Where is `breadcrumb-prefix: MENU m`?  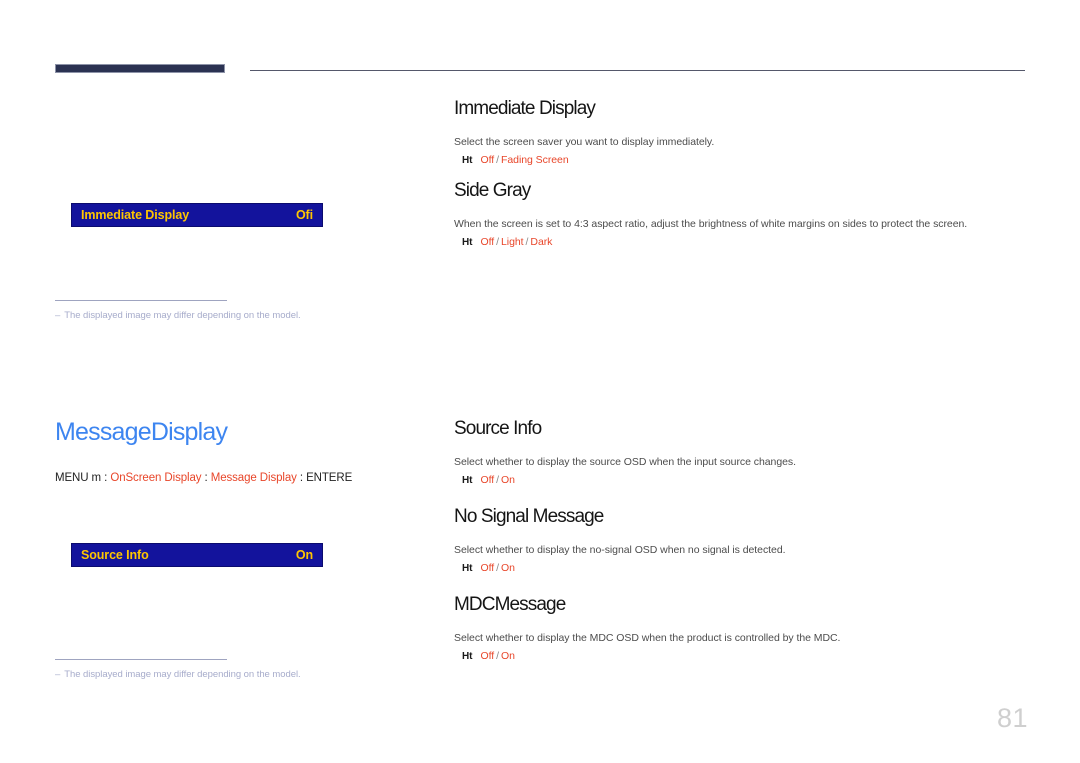 breadcrumb-prefix: MENU m is located at coordinates (78, 478).